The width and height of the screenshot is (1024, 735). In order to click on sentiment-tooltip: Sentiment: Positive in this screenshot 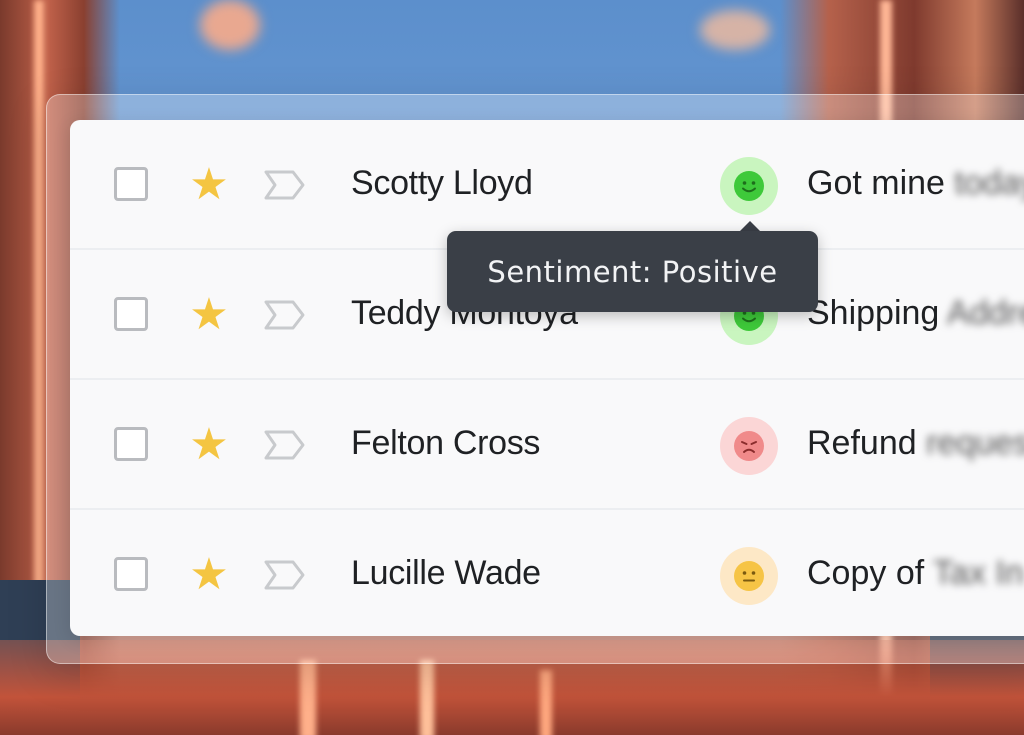, I will do `click(632, 271)`.